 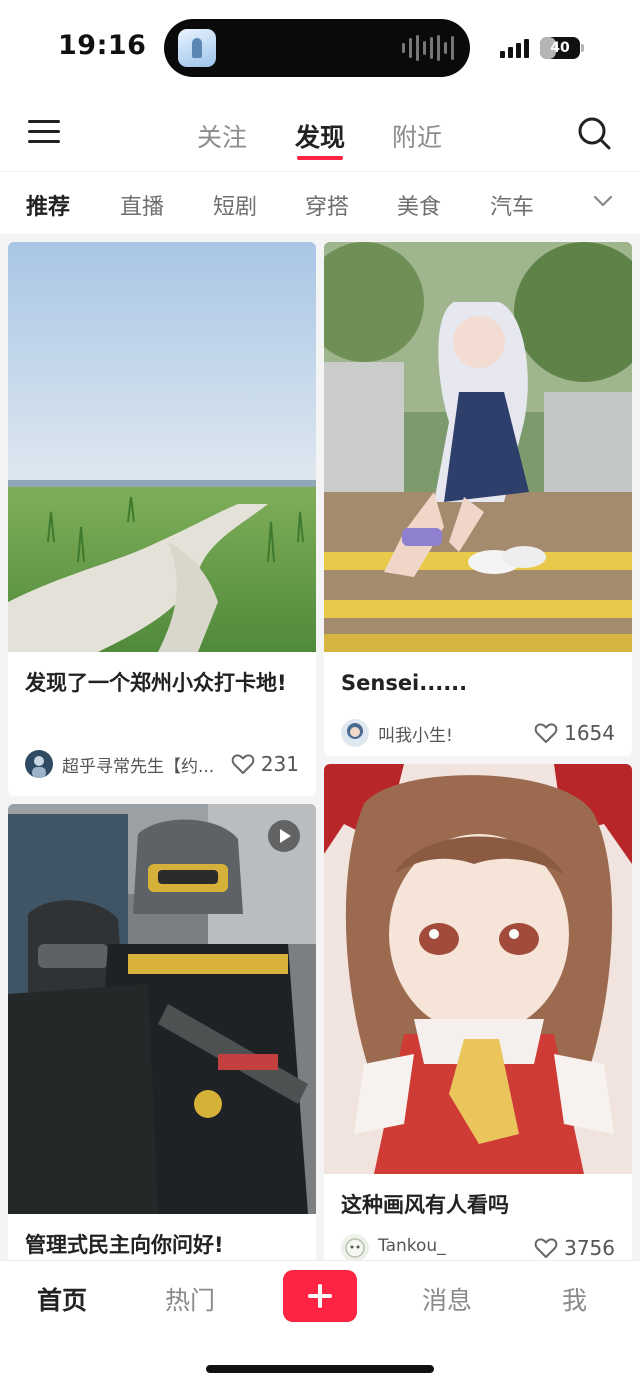 I want to click on category-short-drama: 短剧, so click(x=235, y=205).